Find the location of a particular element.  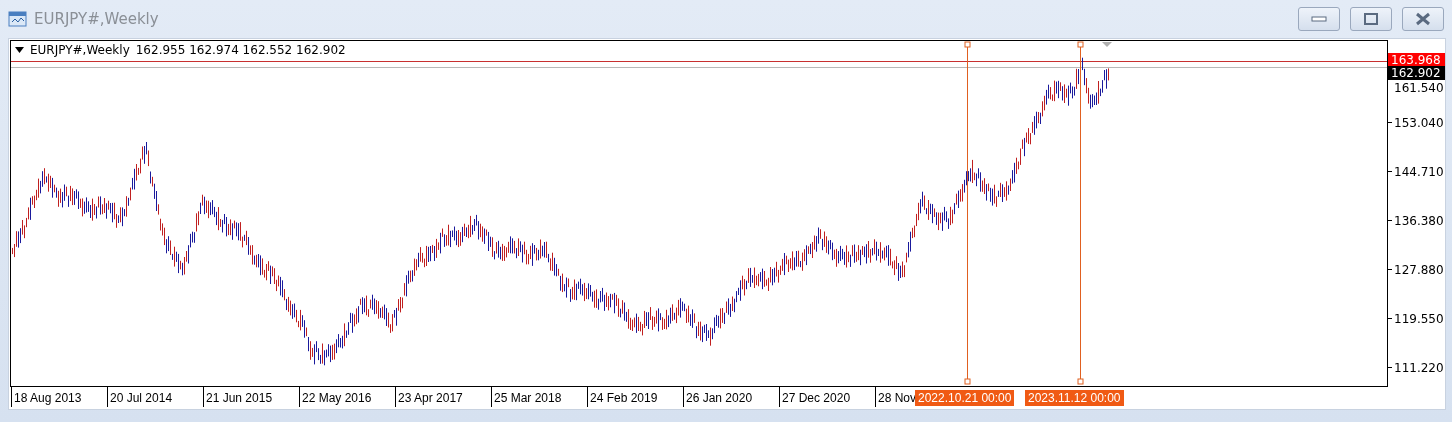

price-tag: 163.968 is located at coordinates (1416, 60).